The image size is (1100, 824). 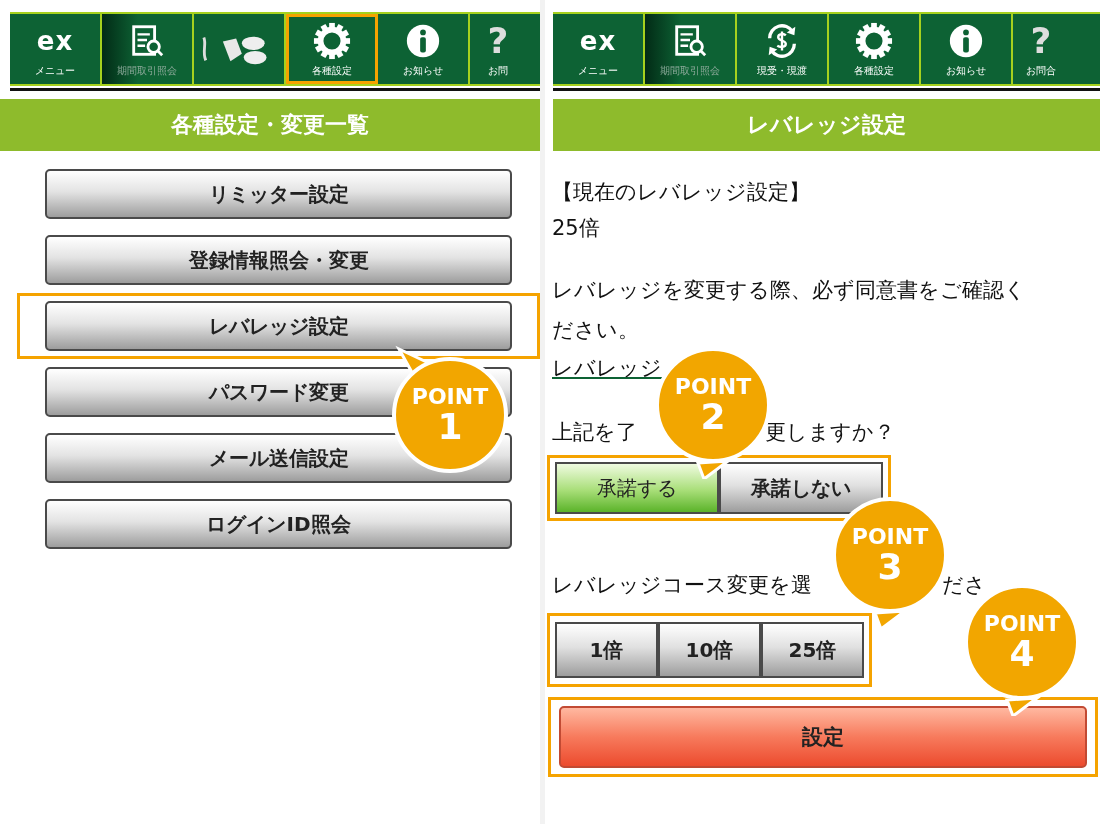 What do you see at coordinates (826, 125) in the screenshot?
I see `screen-title: レバレッジ設定` at bounding box center [826, 125].